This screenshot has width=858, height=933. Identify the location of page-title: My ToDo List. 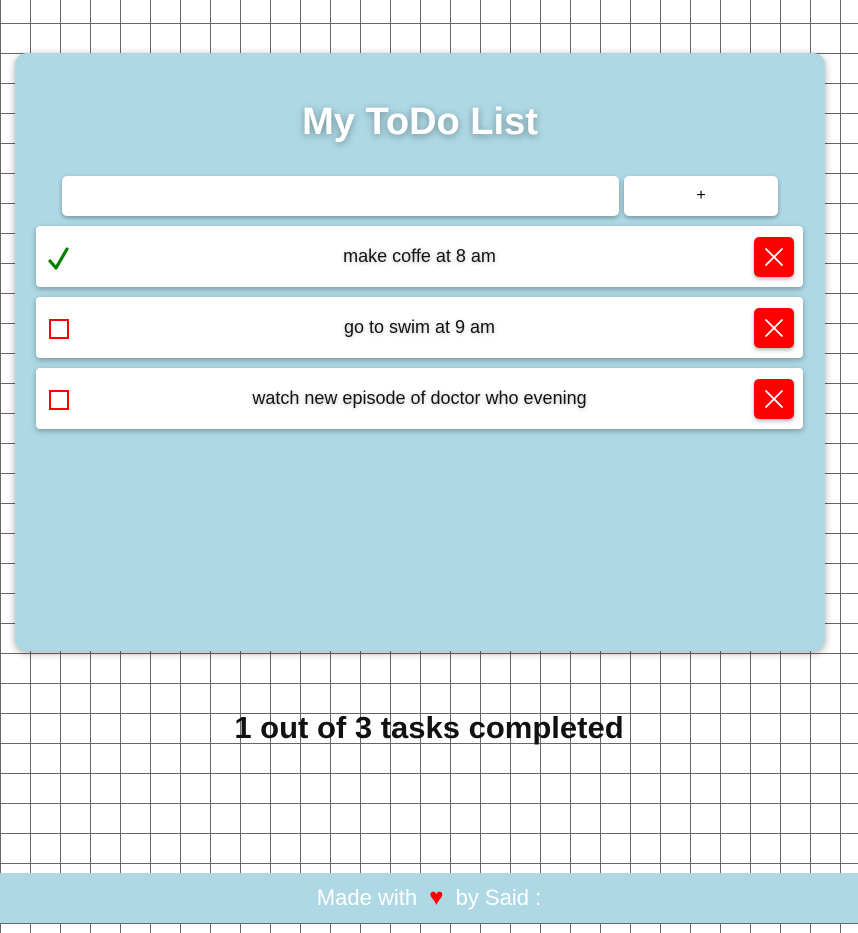
(420, 122).